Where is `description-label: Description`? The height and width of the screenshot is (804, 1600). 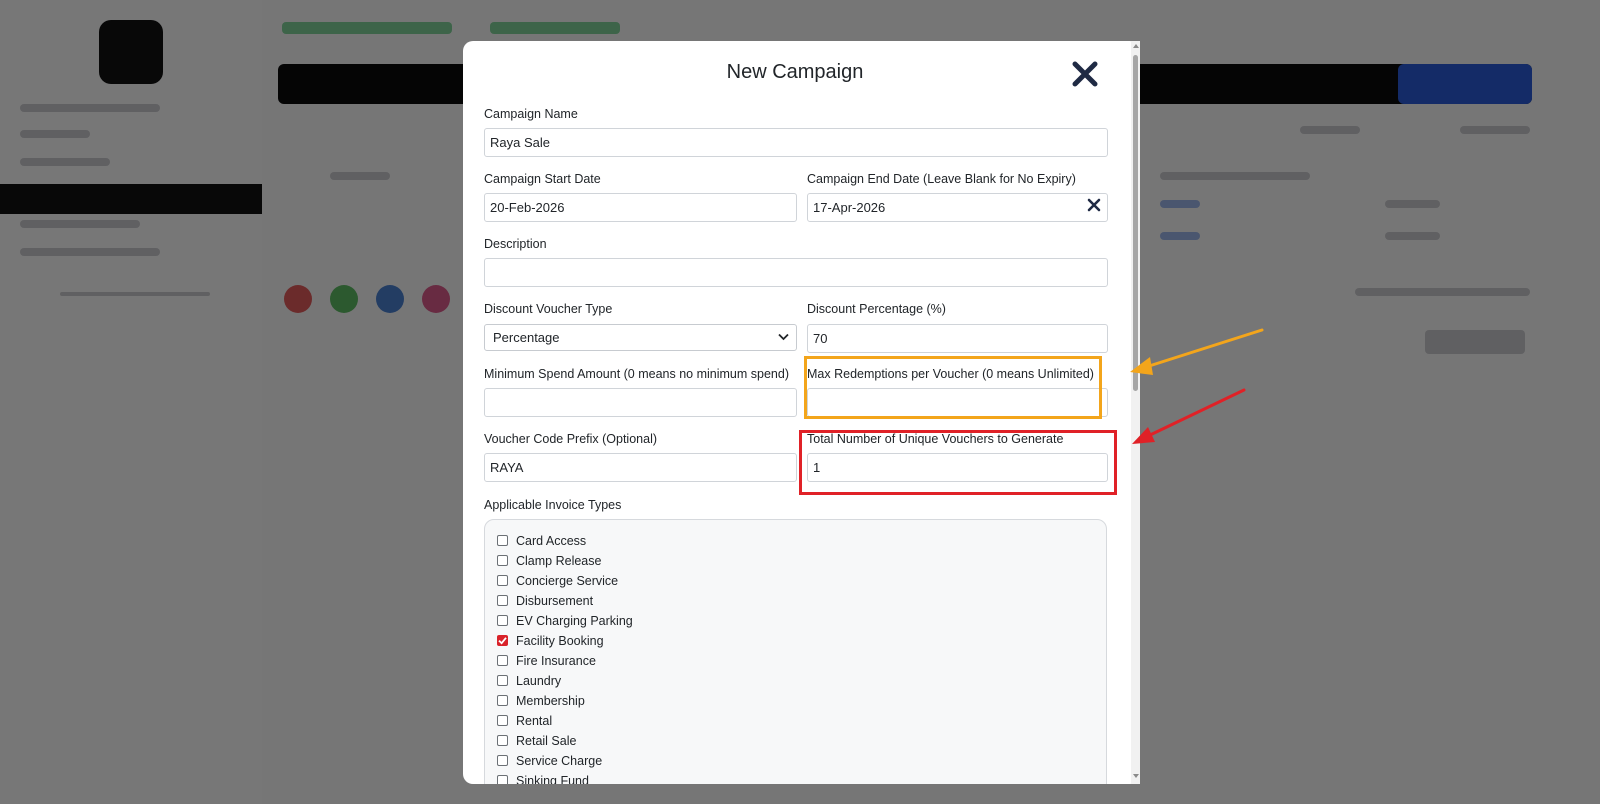
description-label: Description is located at coordinates (515, 244).